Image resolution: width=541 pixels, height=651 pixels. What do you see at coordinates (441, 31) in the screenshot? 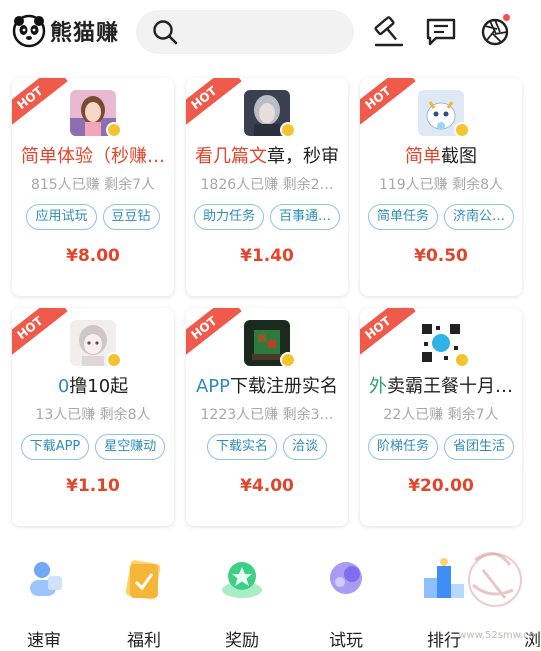
I see `message-icon` at bounding box center [441, 31].